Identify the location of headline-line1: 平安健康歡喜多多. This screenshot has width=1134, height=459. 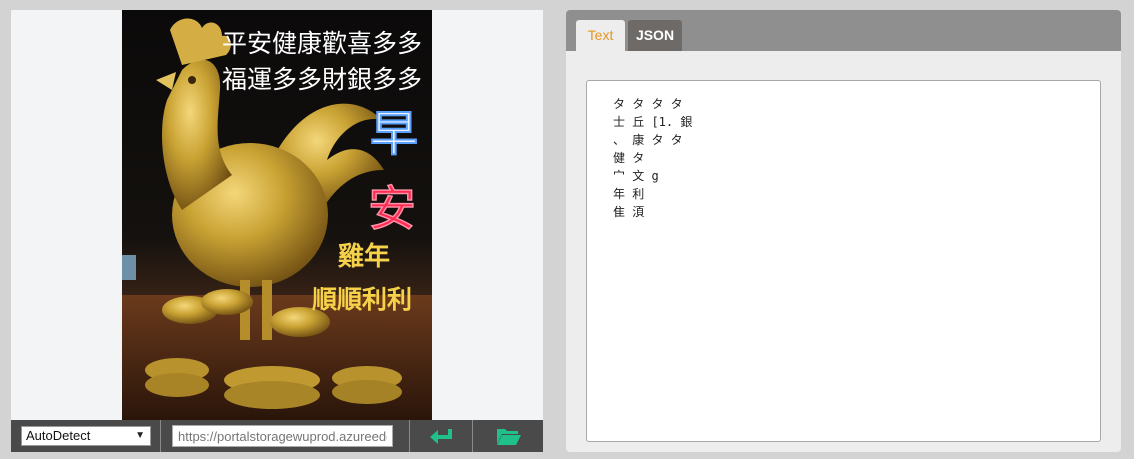
(322, 43).